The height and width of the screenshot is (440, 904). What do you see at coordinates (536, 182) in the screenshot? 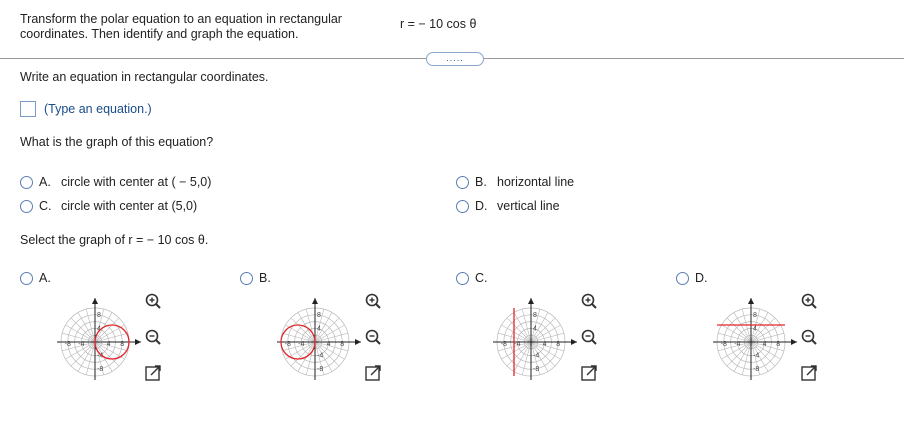
I see `option-b-text: horizontal line` at bounding box center [536, 182].